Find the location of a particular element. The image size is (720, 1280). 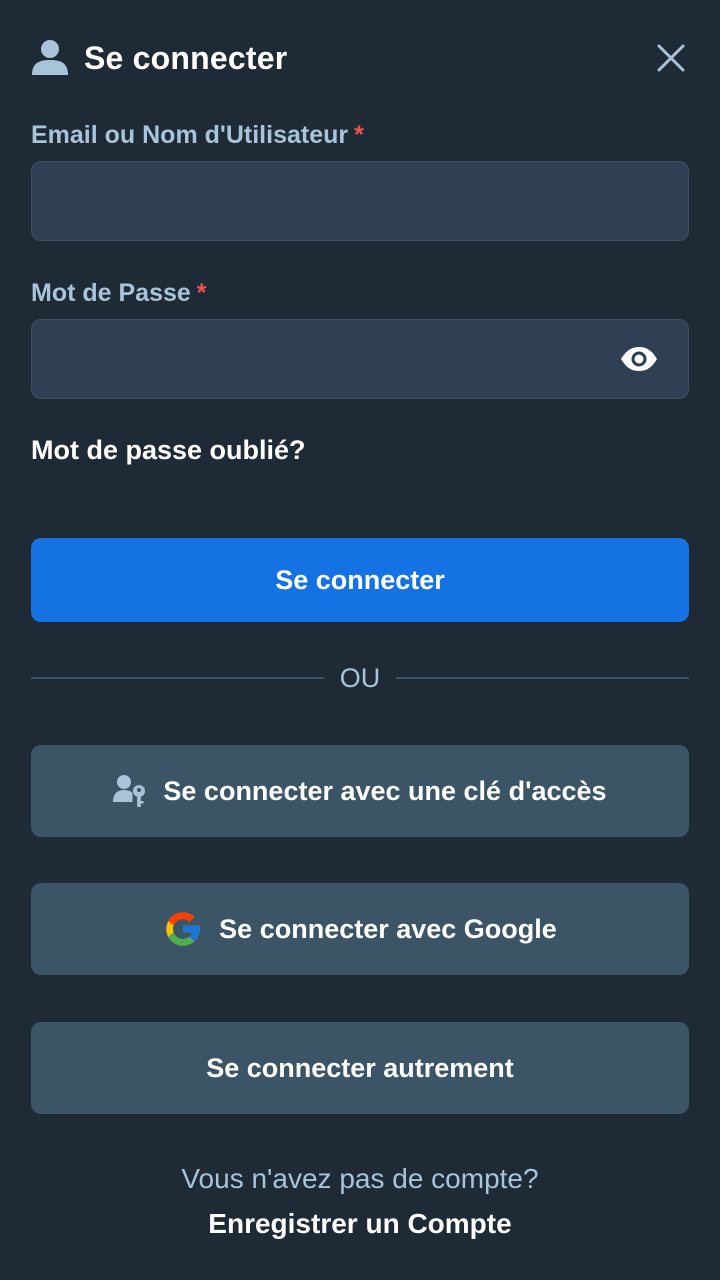

passkey-login-button: Se connecter avec une clé d'accès is located at coordinates (360, 791).